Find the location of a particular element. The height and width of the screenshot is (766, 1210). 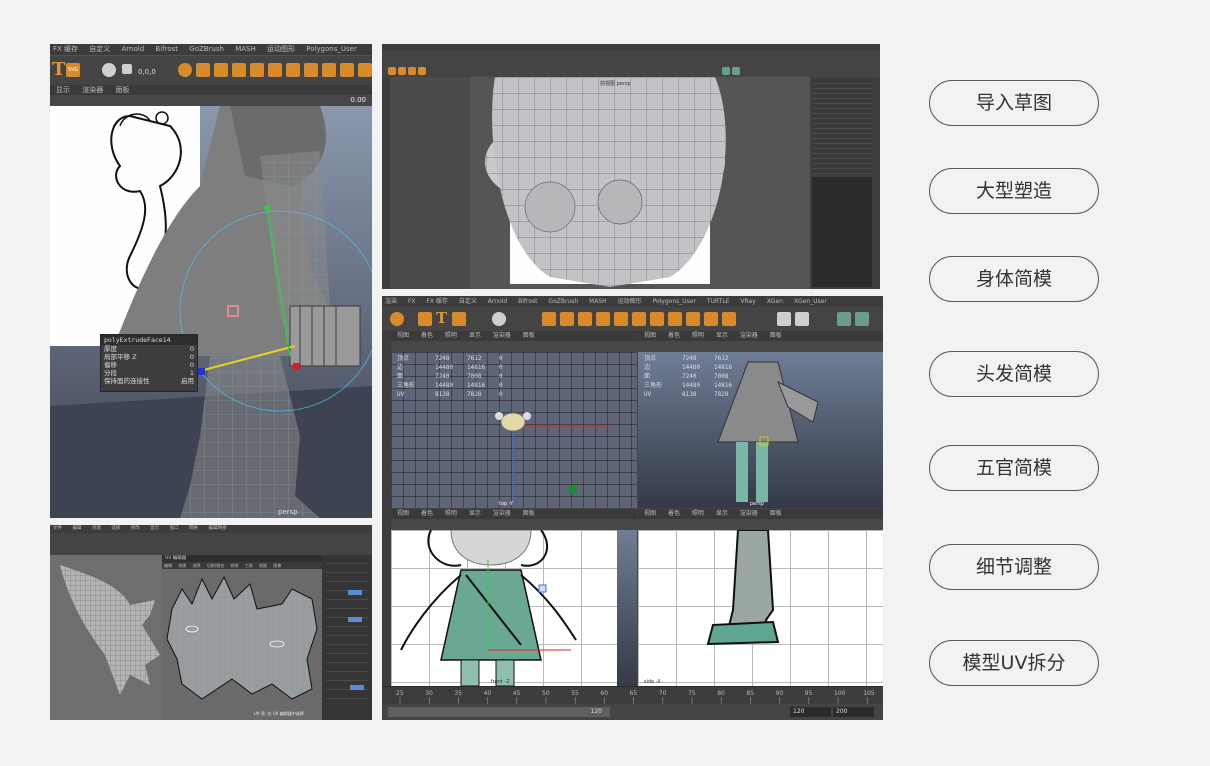

uv-canvas: UV 壳: 在 UV 编辑器中选择 is located at coordinates (242, 644).